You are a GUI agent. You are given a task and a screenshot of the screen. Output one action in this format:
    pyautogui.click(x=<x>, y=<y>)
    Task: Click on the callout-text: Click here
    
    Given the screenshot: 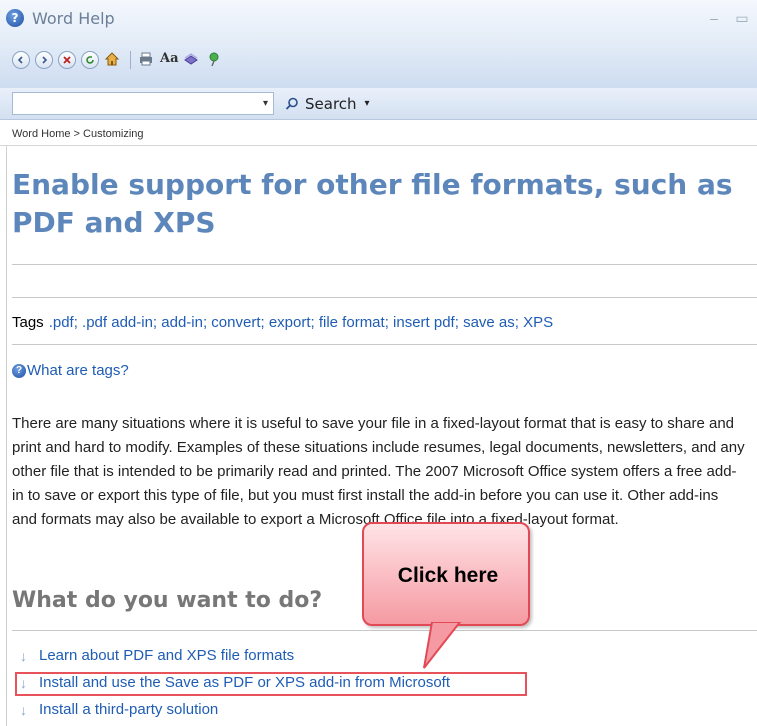 What is the action you would take?
    pyautogui.click(x=448, y=575)
    